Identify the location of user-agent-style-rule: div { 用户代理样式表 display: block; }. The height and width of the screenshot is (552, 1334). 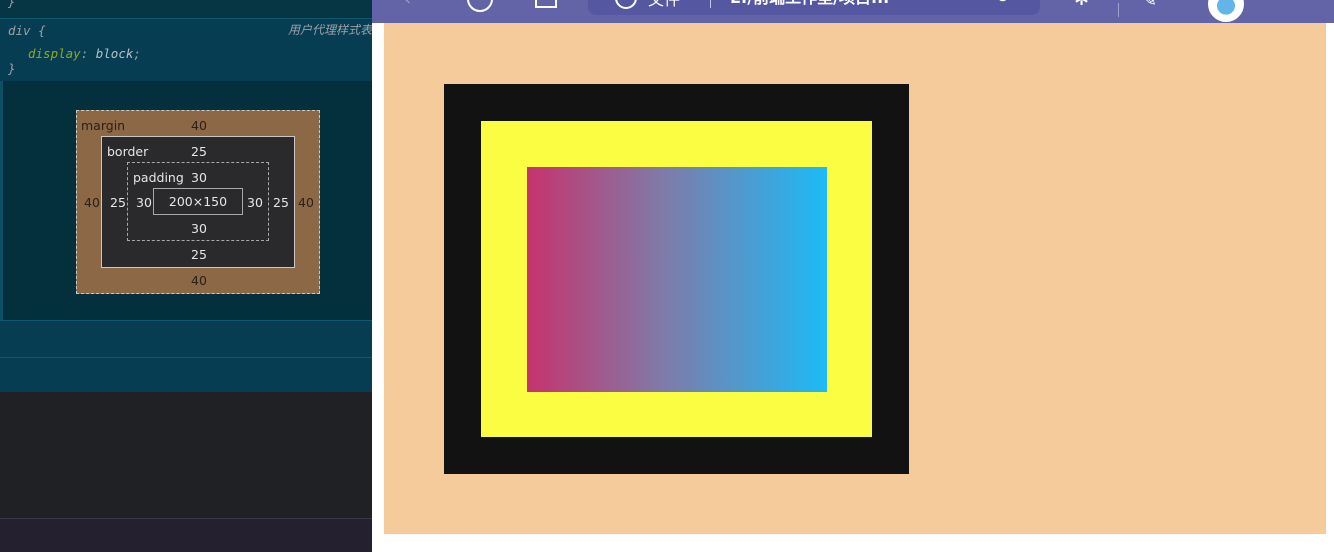
(186, 50).